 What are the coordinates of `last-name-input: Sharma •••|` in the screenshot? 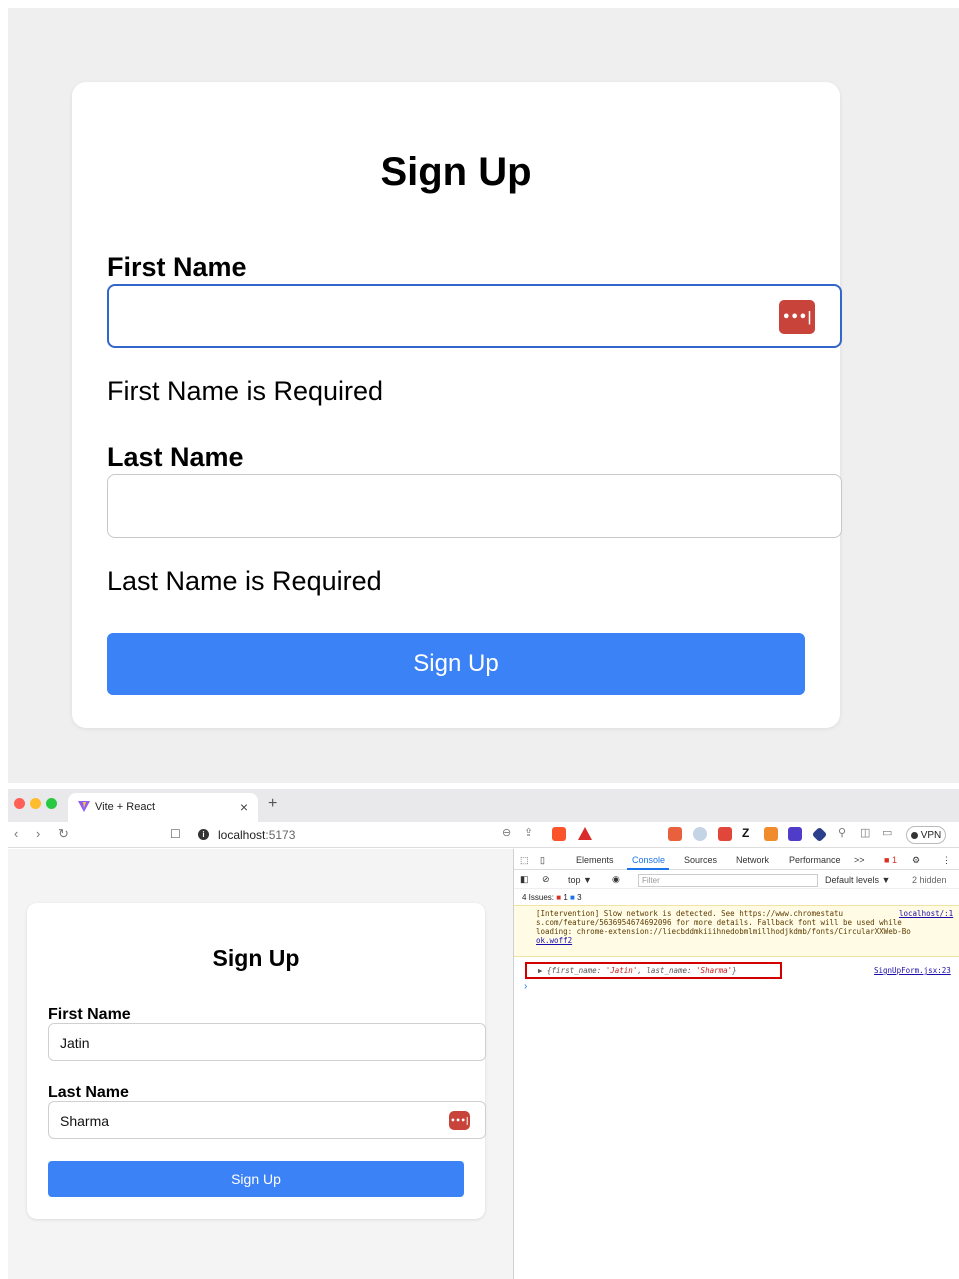 It's located at (267, 1120).